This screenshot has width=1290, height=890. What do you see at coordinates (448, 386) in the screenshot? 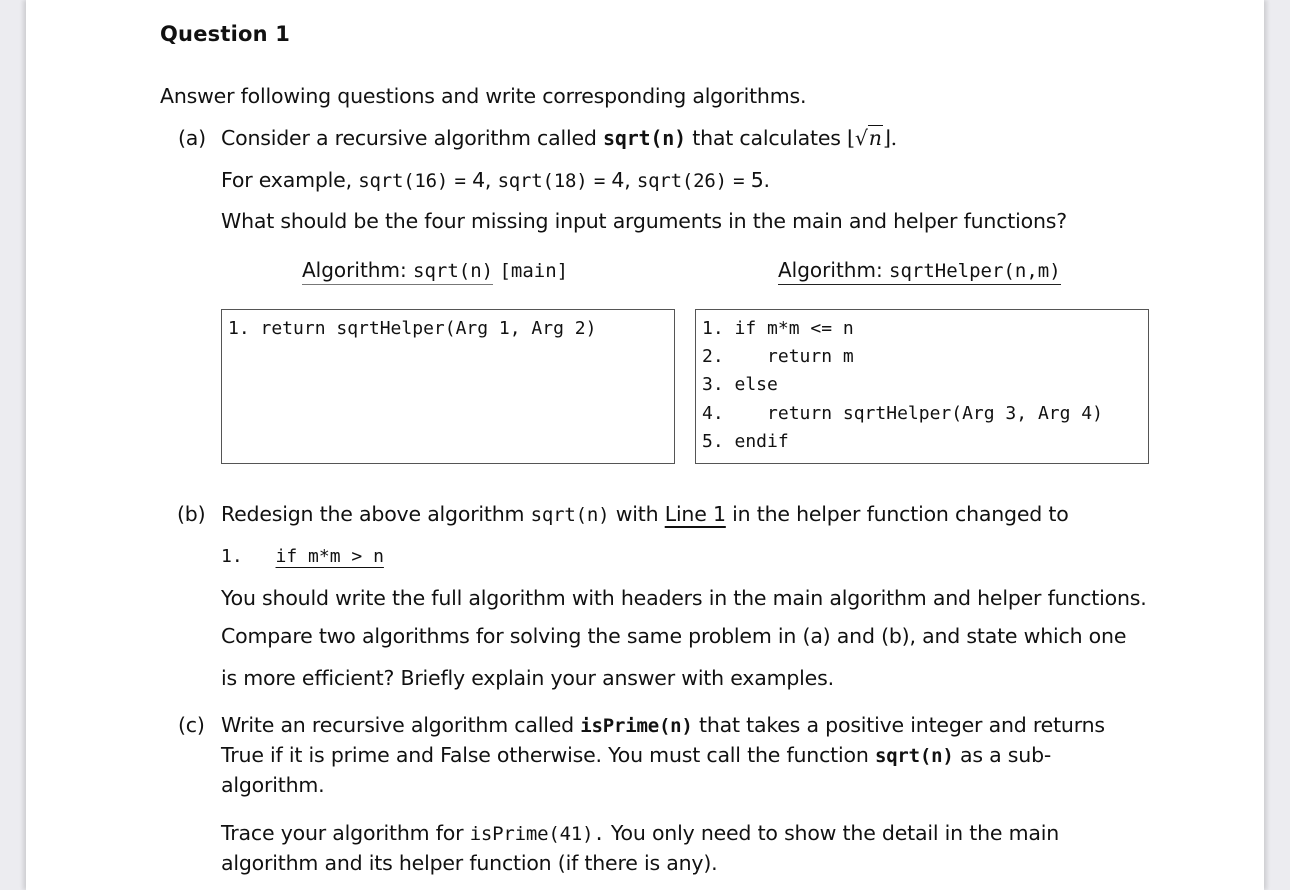
I see `main-algorithm-box: 1. return sqrtHelper(Arg 1, Arg 2)` at bounding box center [448, 386].